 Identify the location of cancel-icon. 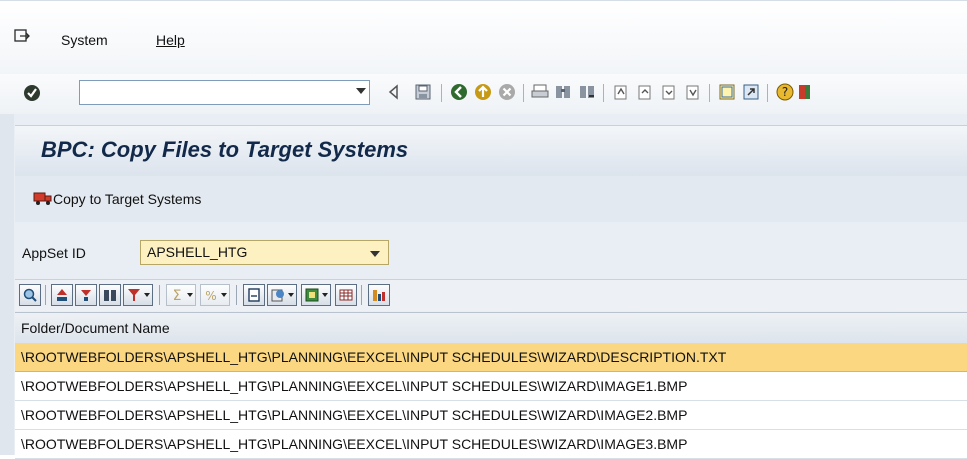
(507, 92).